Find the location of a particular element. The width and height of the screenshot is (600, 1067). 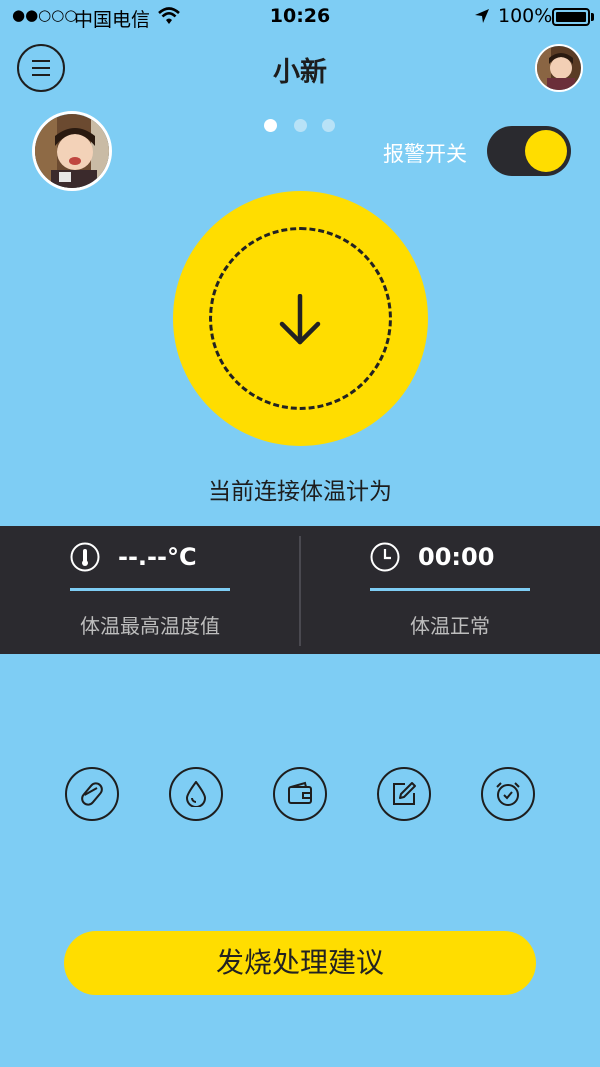

battery-icon is located at coordinates (571, 17).